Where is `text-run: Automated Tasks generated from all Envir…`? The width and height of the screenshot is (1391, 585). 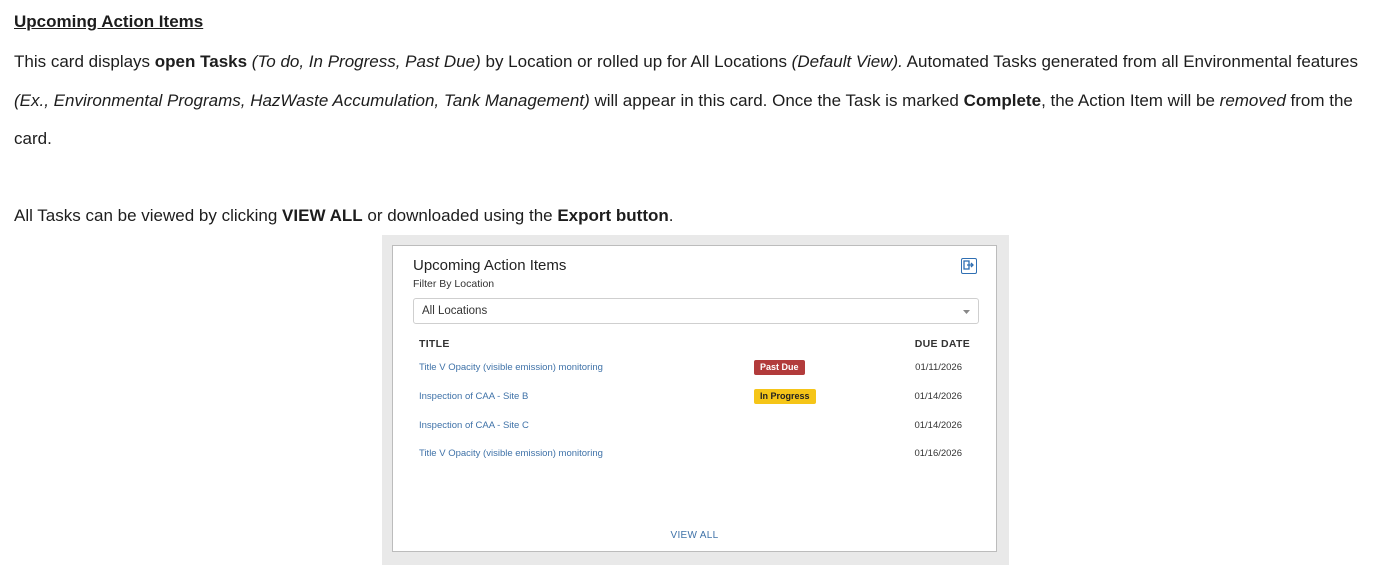 text-run: Automated Tasks generated from all Envir… is located at coordinates (1130, 61).